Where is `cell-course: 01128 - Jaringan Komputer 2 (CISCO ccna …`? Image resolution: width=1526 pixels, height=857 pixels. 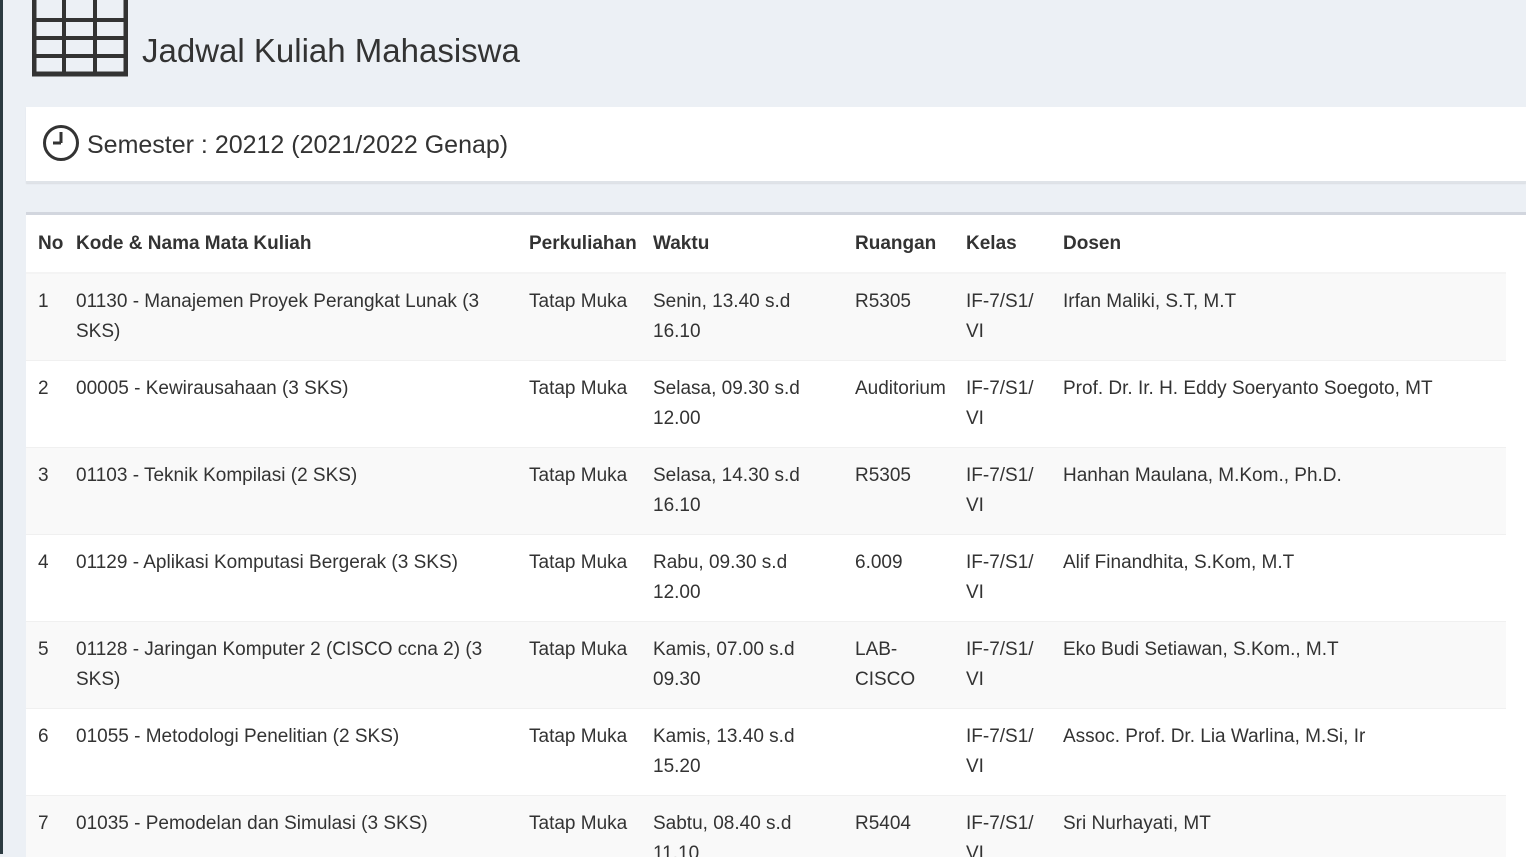 cell-course: 01128 - Jaringan Komputer 2 (CISCO ccna … is located at coordinates (290, 665).